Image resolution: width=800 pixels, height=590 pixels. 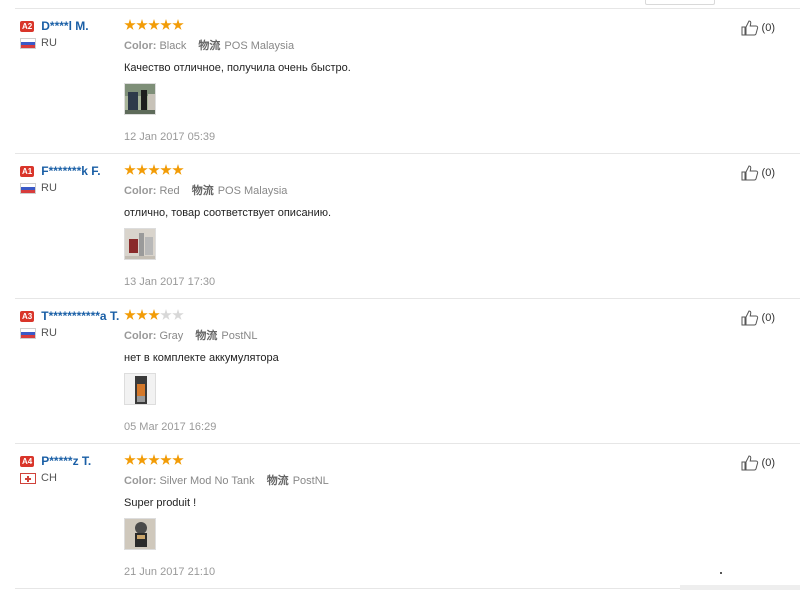 What do you see at coordinates (170, 572) in the screenshot?
I see `review-date: 21 Jun 2017 21:10` at bounding box center [170, 572].